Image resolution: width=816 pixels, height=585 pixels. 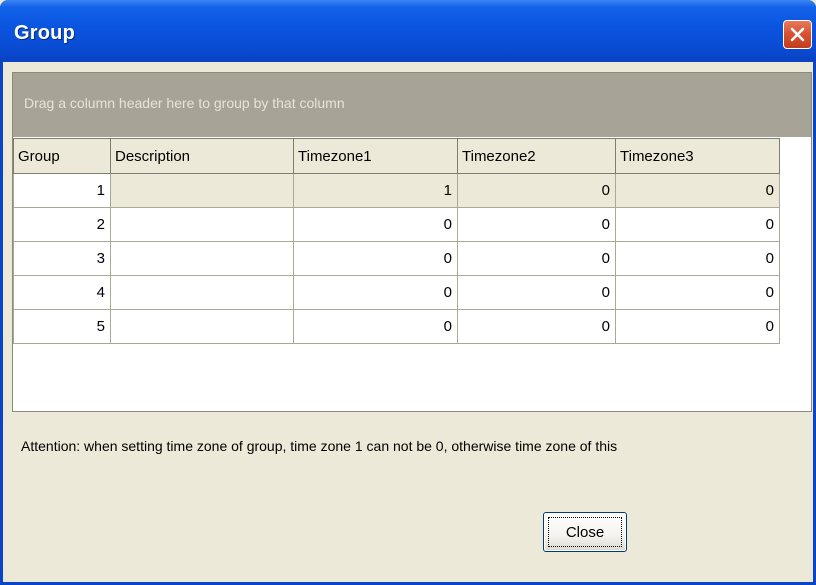 I want to click on table-row: 4 0 0 0, so click(x=396, y=292).